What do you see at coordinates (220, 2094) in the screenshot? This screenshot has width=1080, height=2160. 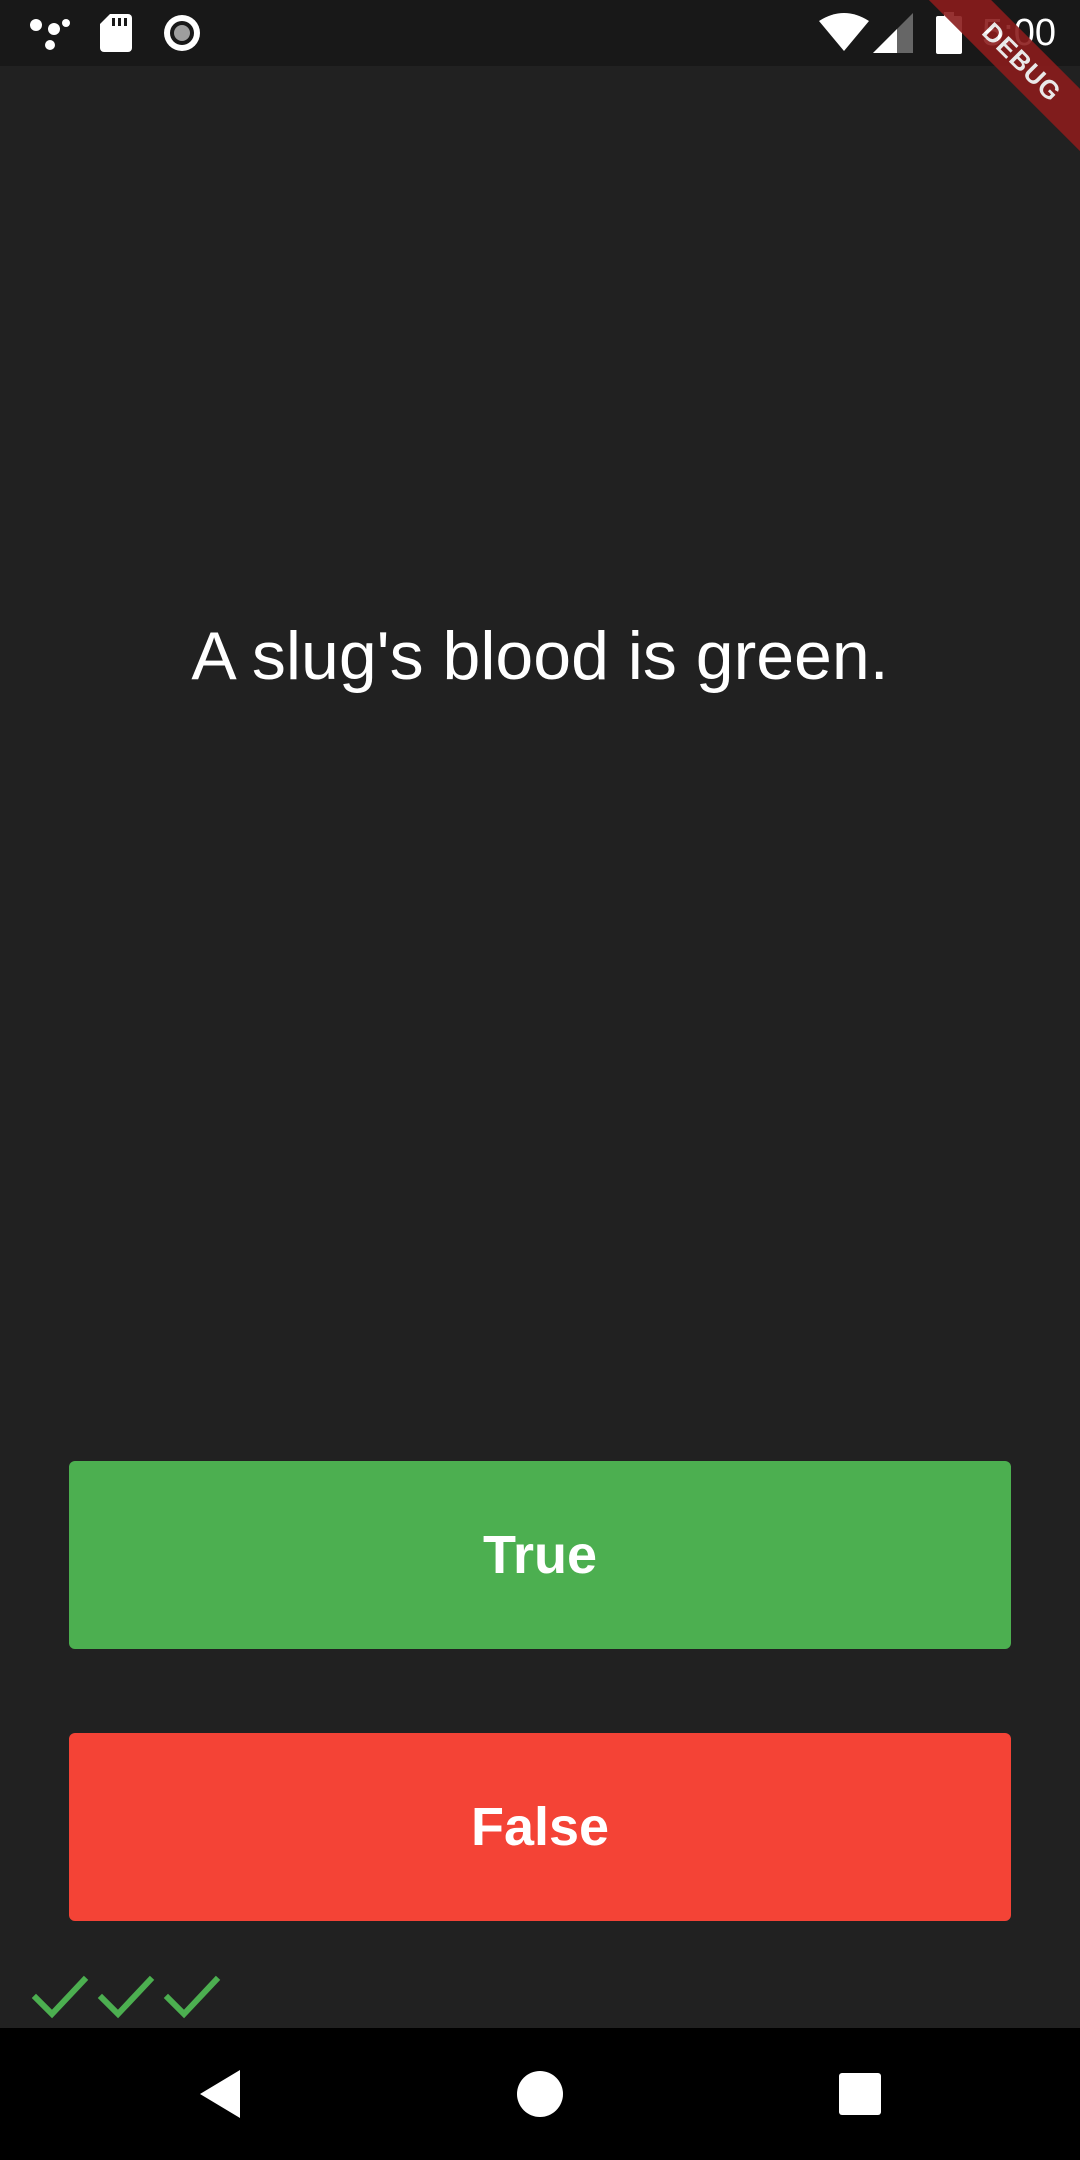 I see `back-icon` at bounding box center [220, 2094].